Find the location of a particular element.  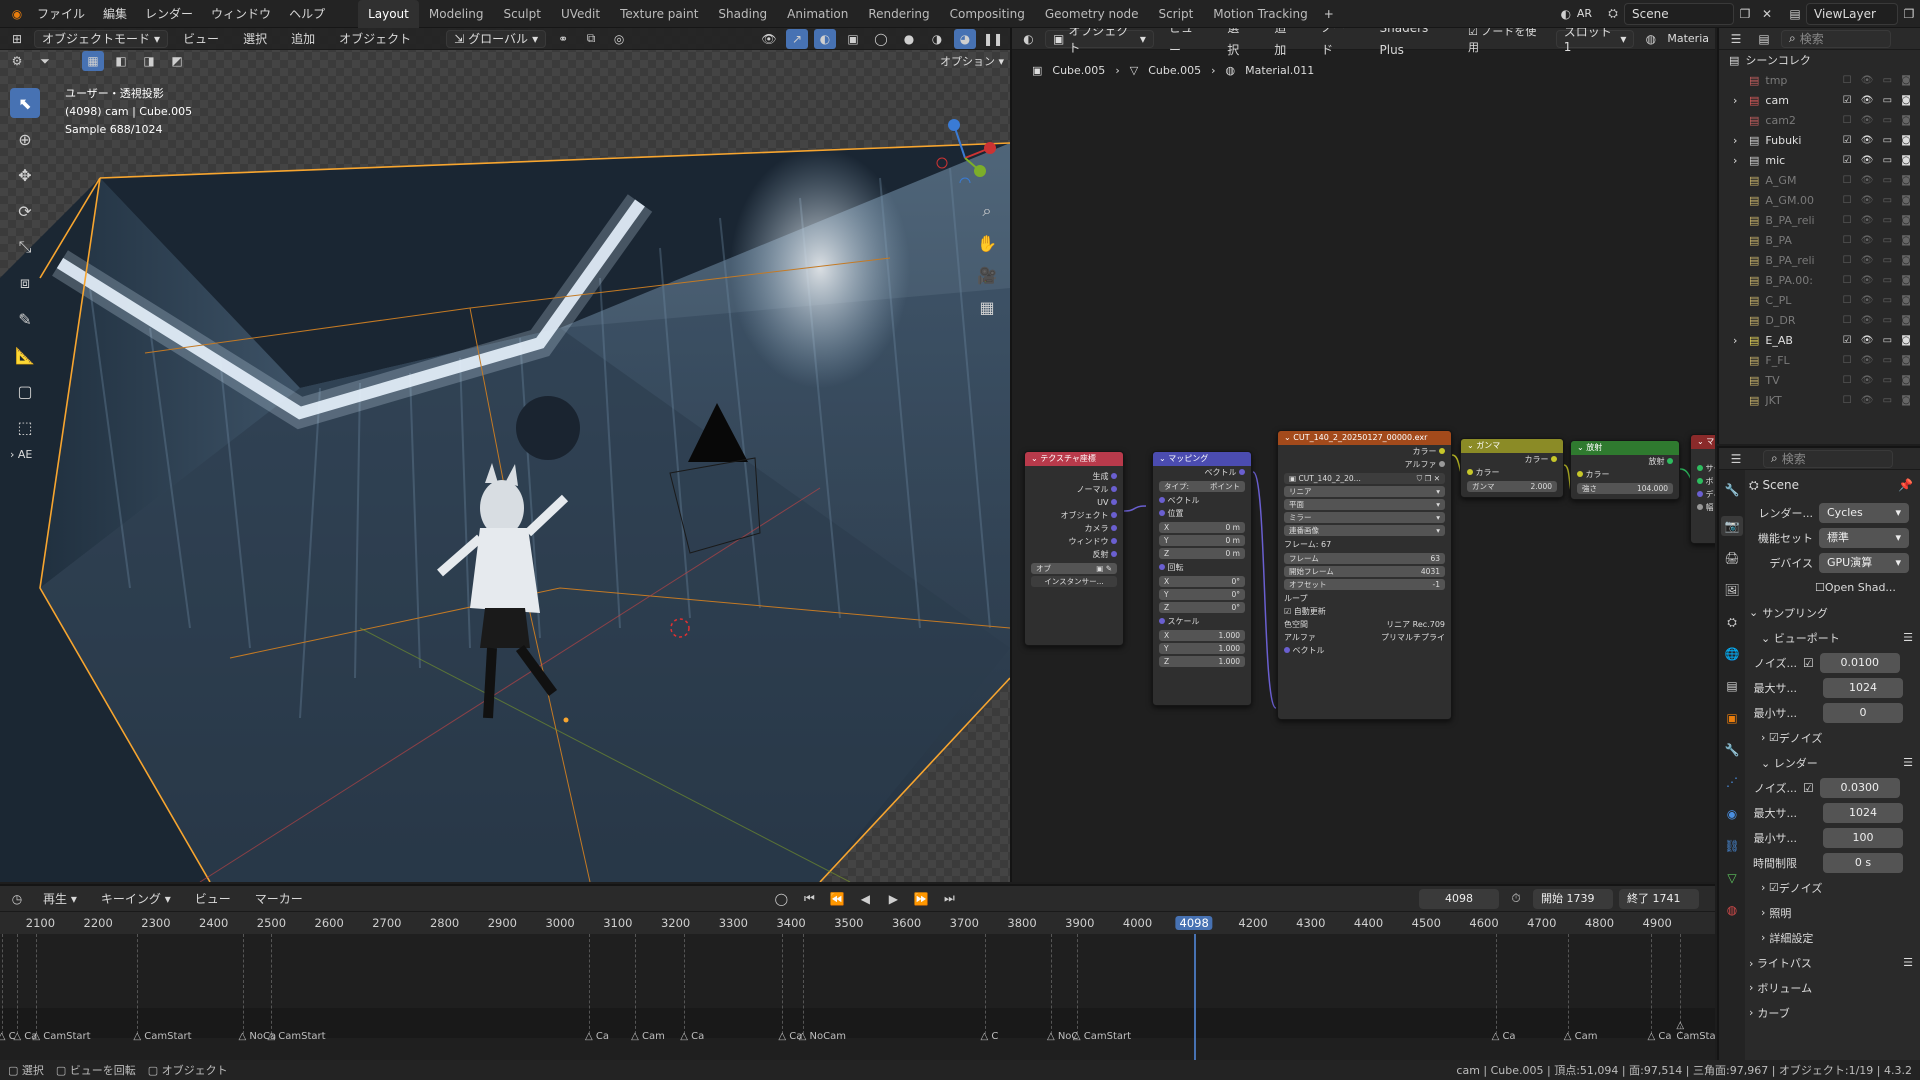

socket-generated: 生成 is located at coordinates (1074, 476).